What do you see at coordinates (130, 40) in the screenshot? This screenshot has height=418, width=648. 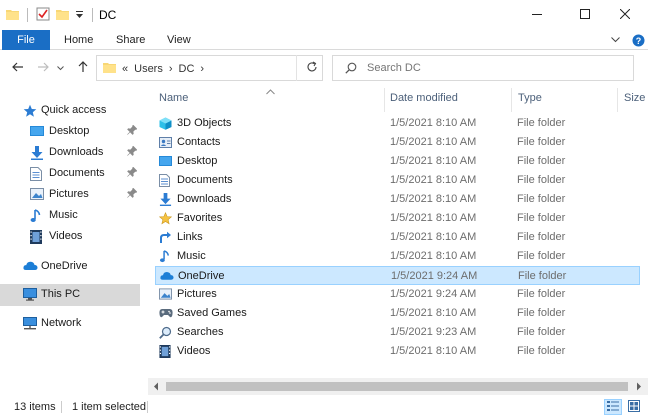 I see `tab-share: Share` at bounding box center [130, 40].